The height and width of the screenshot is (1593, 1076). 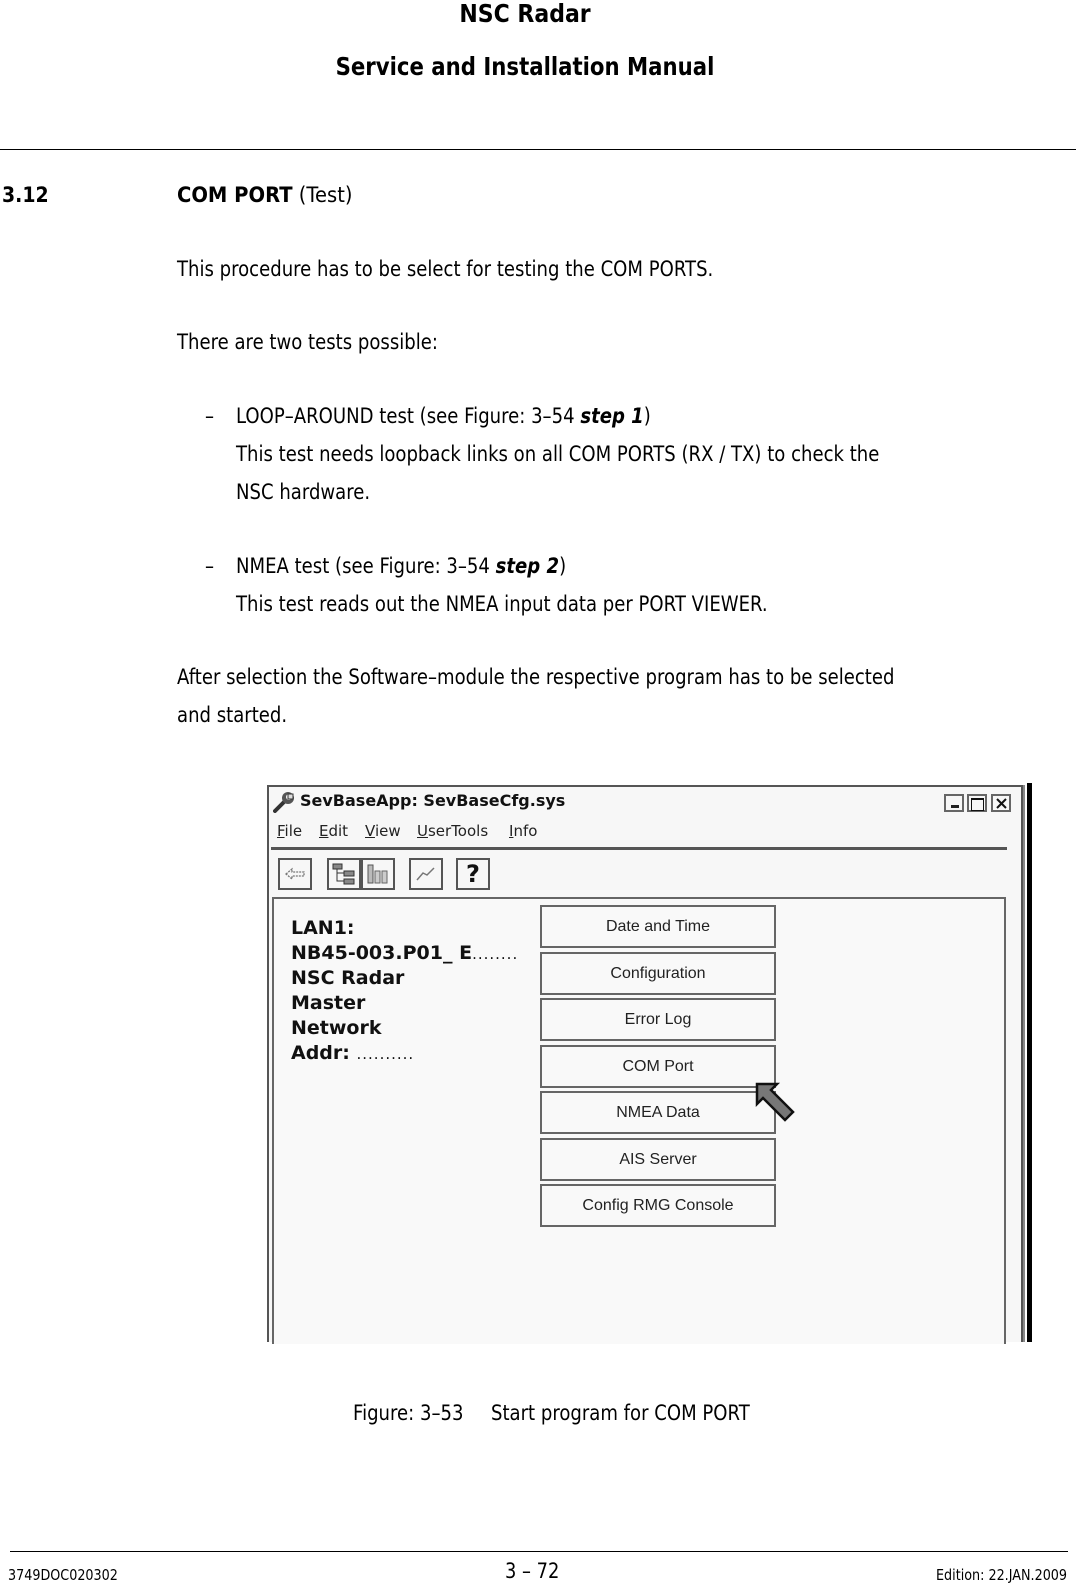 I want to click on config-rmg-console-button: Config RMG Console, so click(x=658, y=1205).